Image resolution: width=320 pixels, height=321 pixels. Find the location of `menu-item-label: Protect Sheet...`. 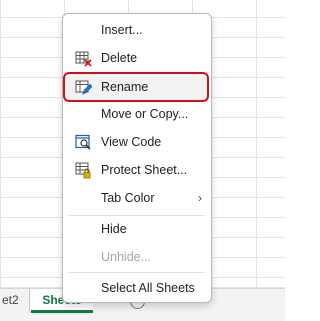

menu-item-label: Protect Sheet... is located at coordinates (144, 170).